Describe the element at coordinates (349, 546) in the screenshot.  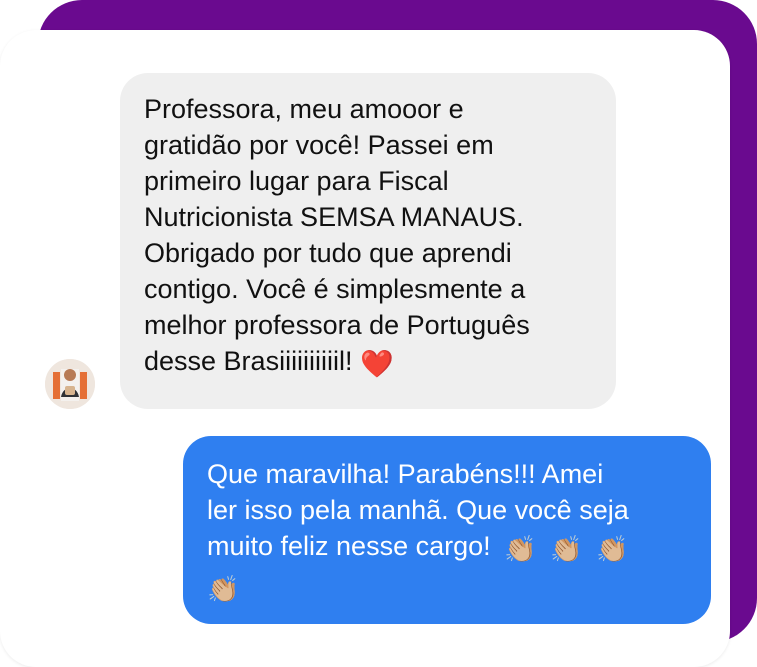
I see `outgoing-message-line-3-text: muito feliz nesse cargo!` at that location.